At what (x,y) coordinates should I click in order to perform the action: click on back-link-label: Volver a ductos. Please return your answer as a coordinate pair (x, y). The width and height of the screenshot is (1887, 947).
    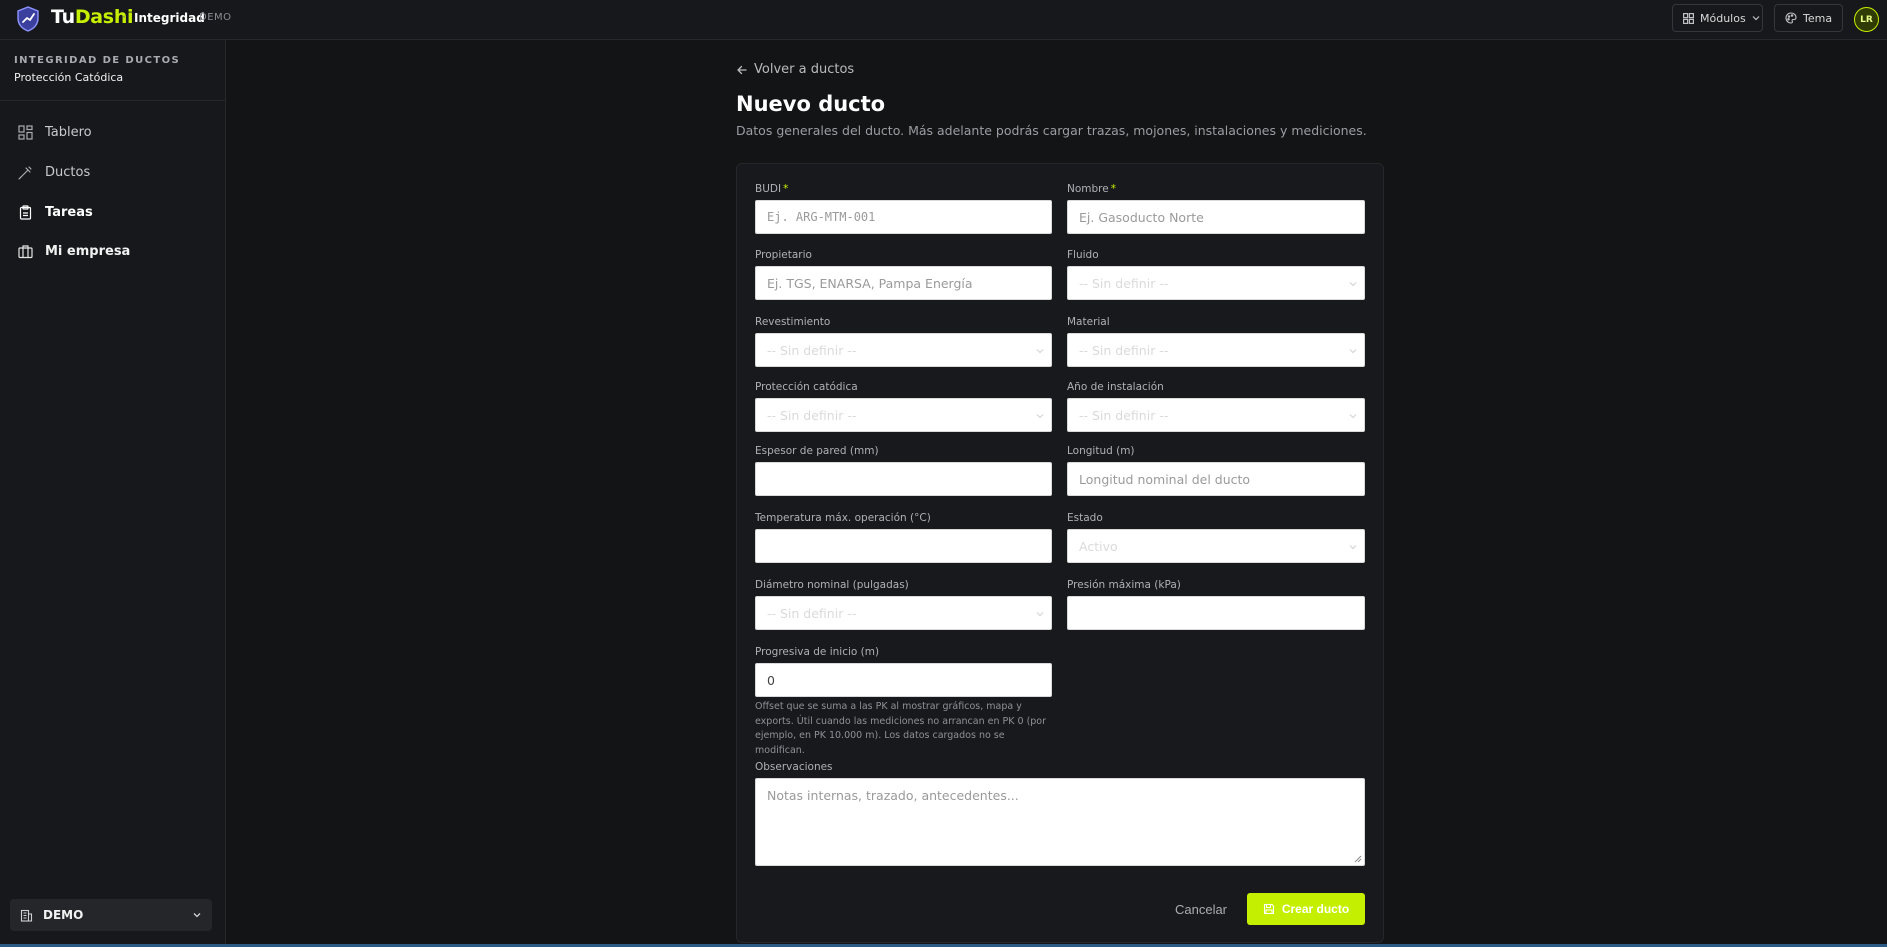
    Looking at the image, I should click on (804, 69).